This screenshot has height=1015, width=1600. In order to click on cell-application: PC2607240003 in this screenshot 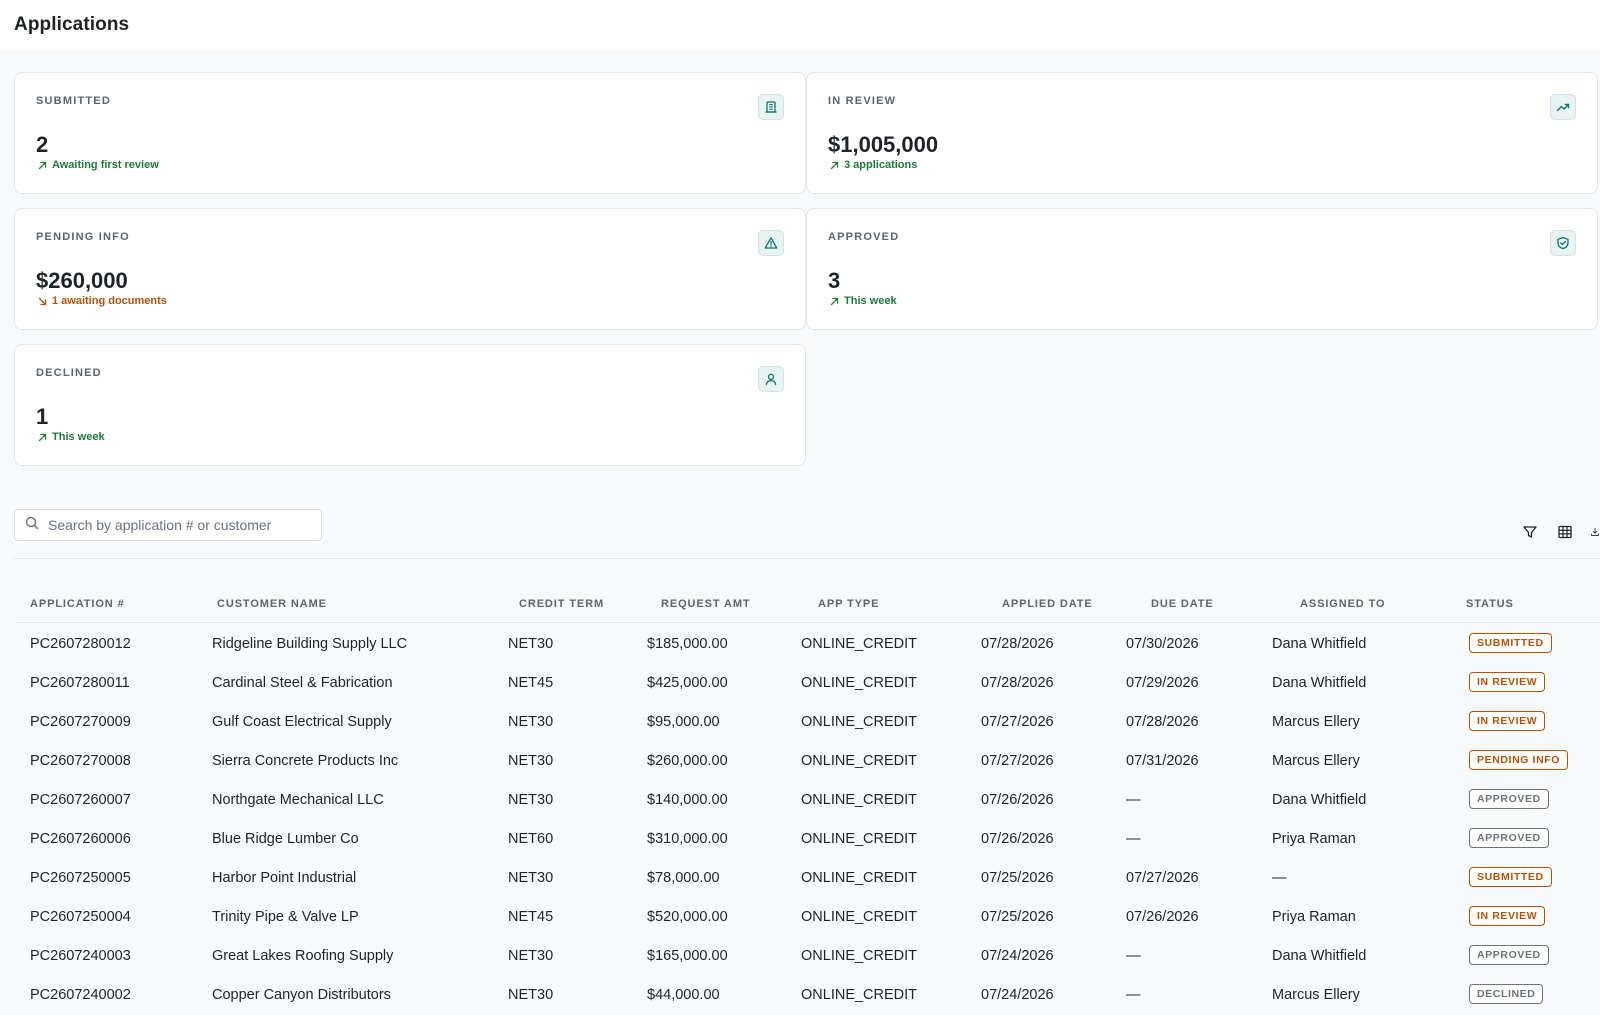, I will do `click(80, 956)`.